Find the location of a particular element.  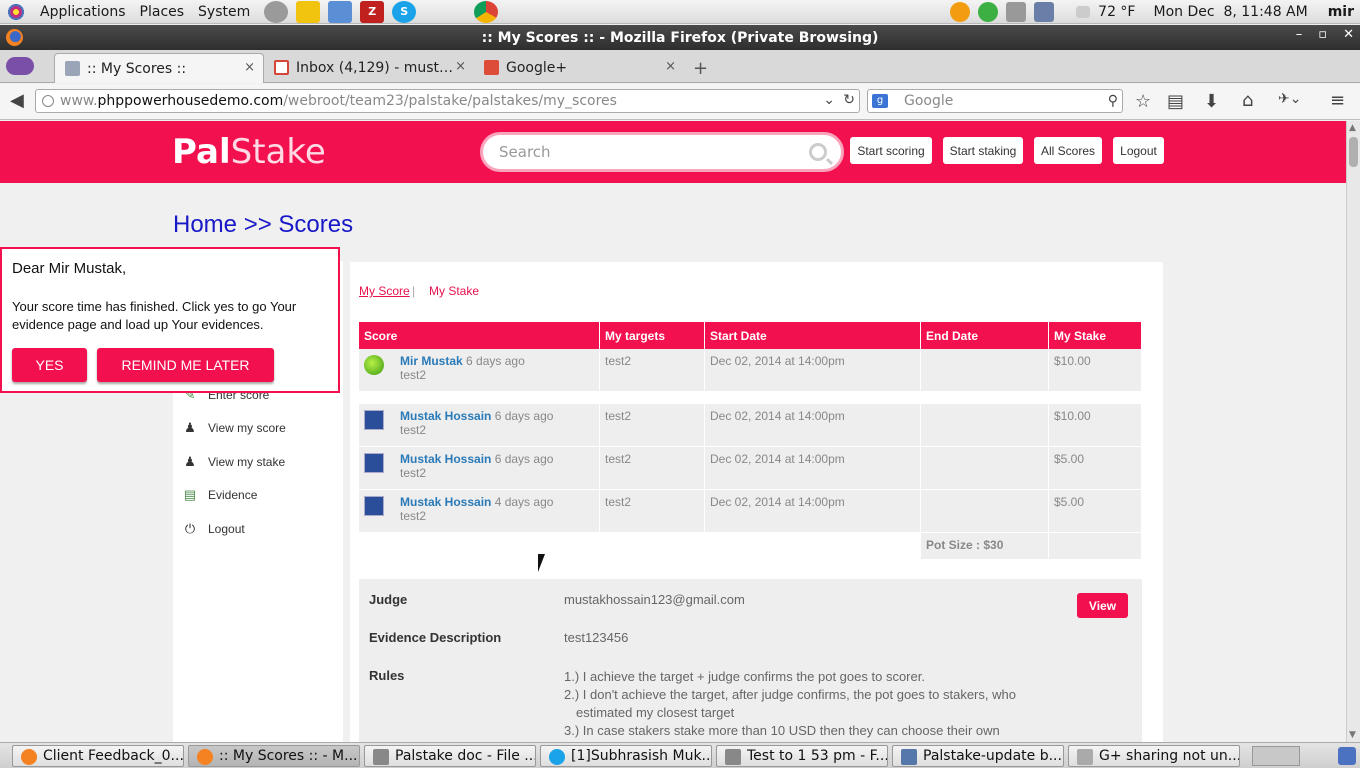

column-header: My Stake is located at coordinates (1095, 335).